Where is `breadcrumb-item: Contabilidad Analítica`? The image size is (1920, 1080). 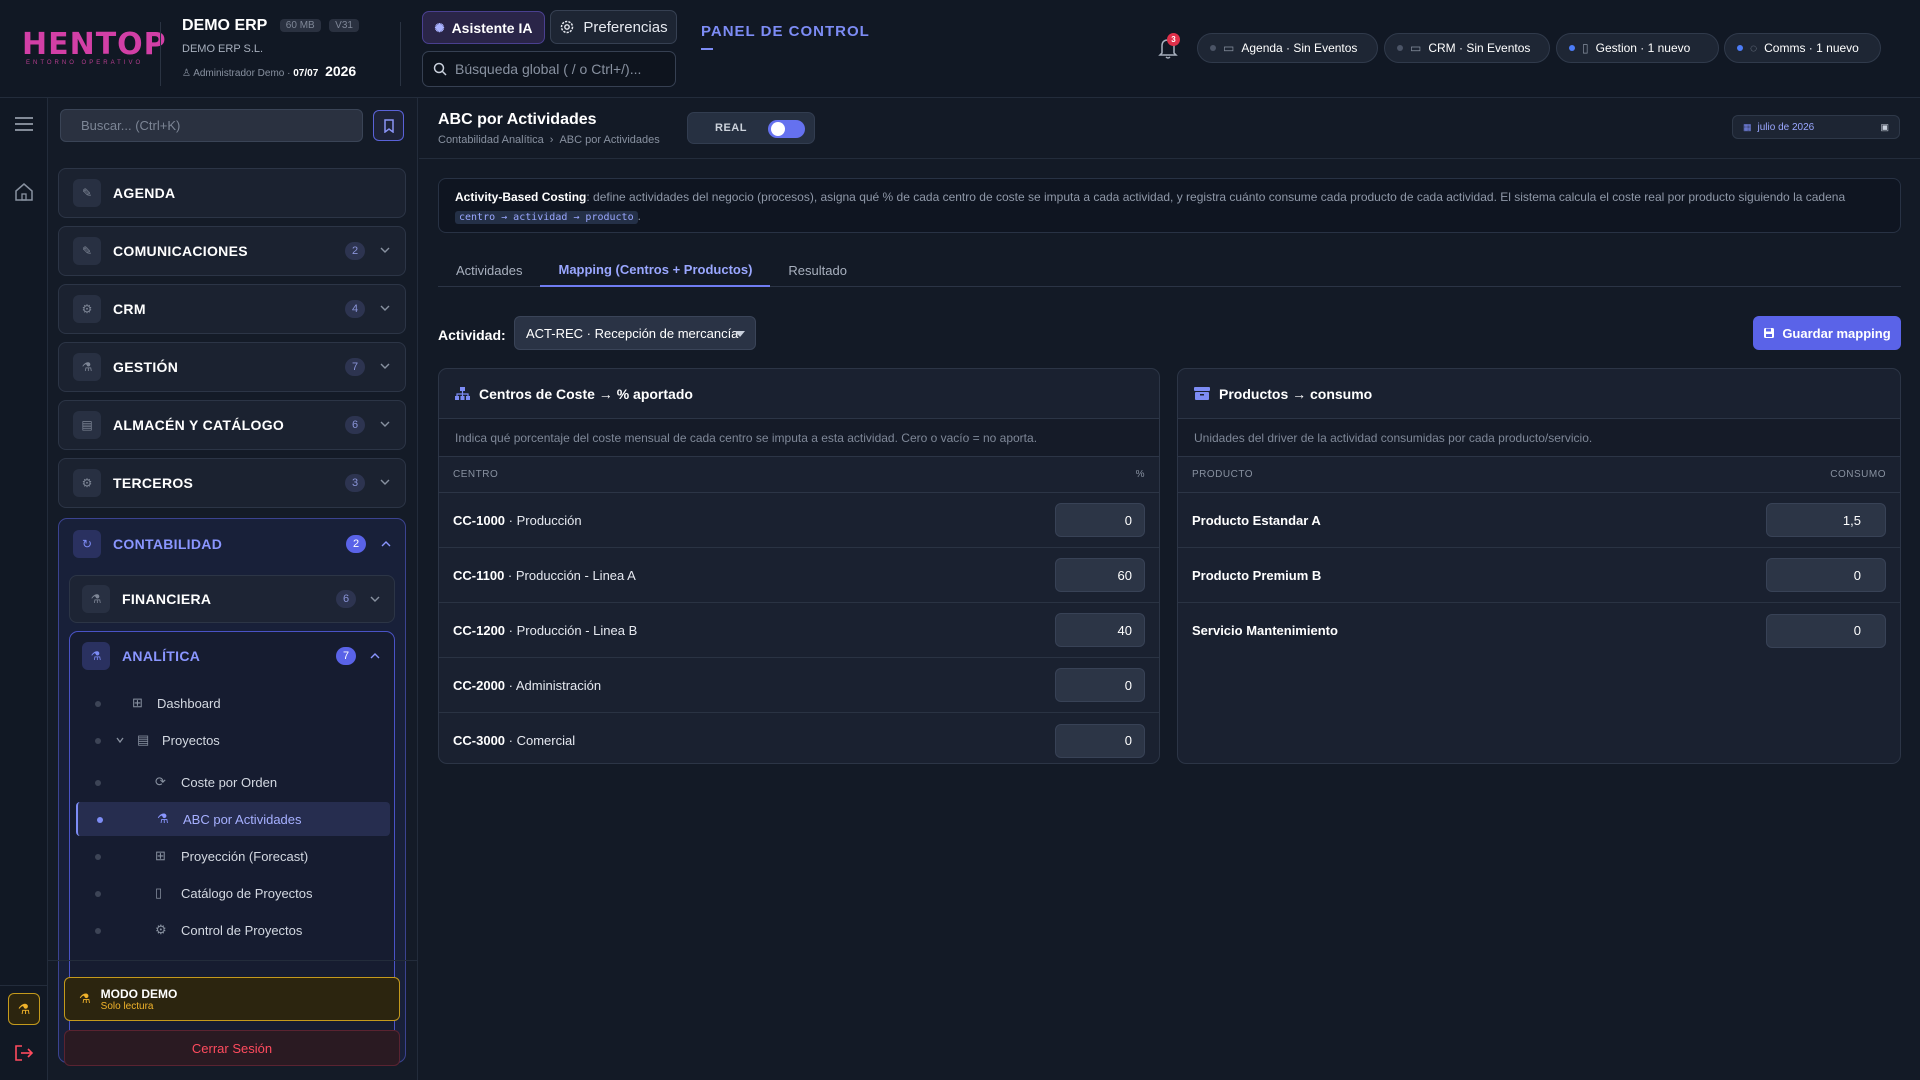
breadcrumb-item: Contabilidad Analítica is located at coordinates (491, 140).